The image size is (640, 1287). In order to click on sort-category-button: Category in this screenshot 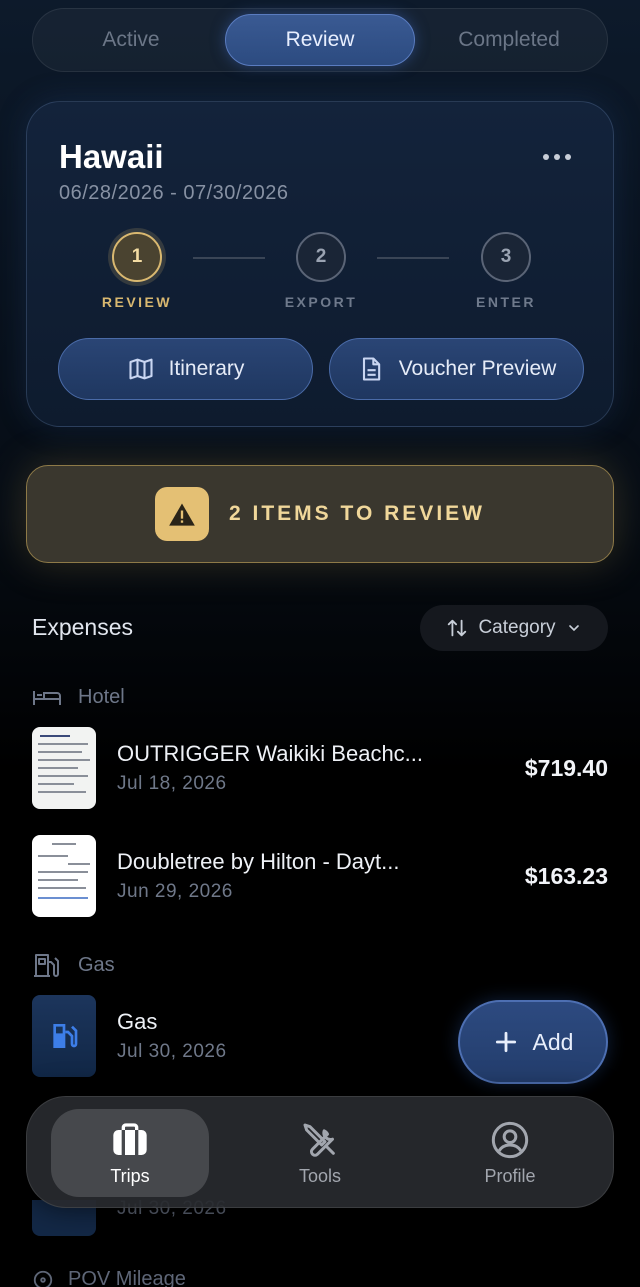, I will do `click(514, 628)`.